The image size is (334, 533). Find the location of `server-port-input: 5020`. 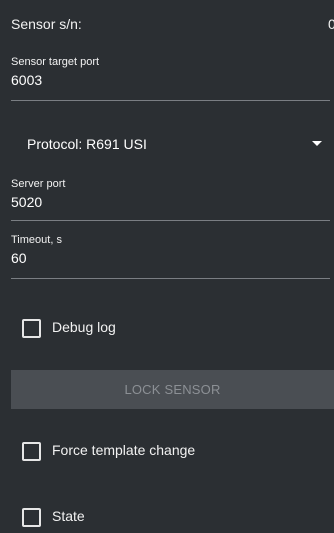

server-port-input: 5020 is located at coordinates (170, 202).